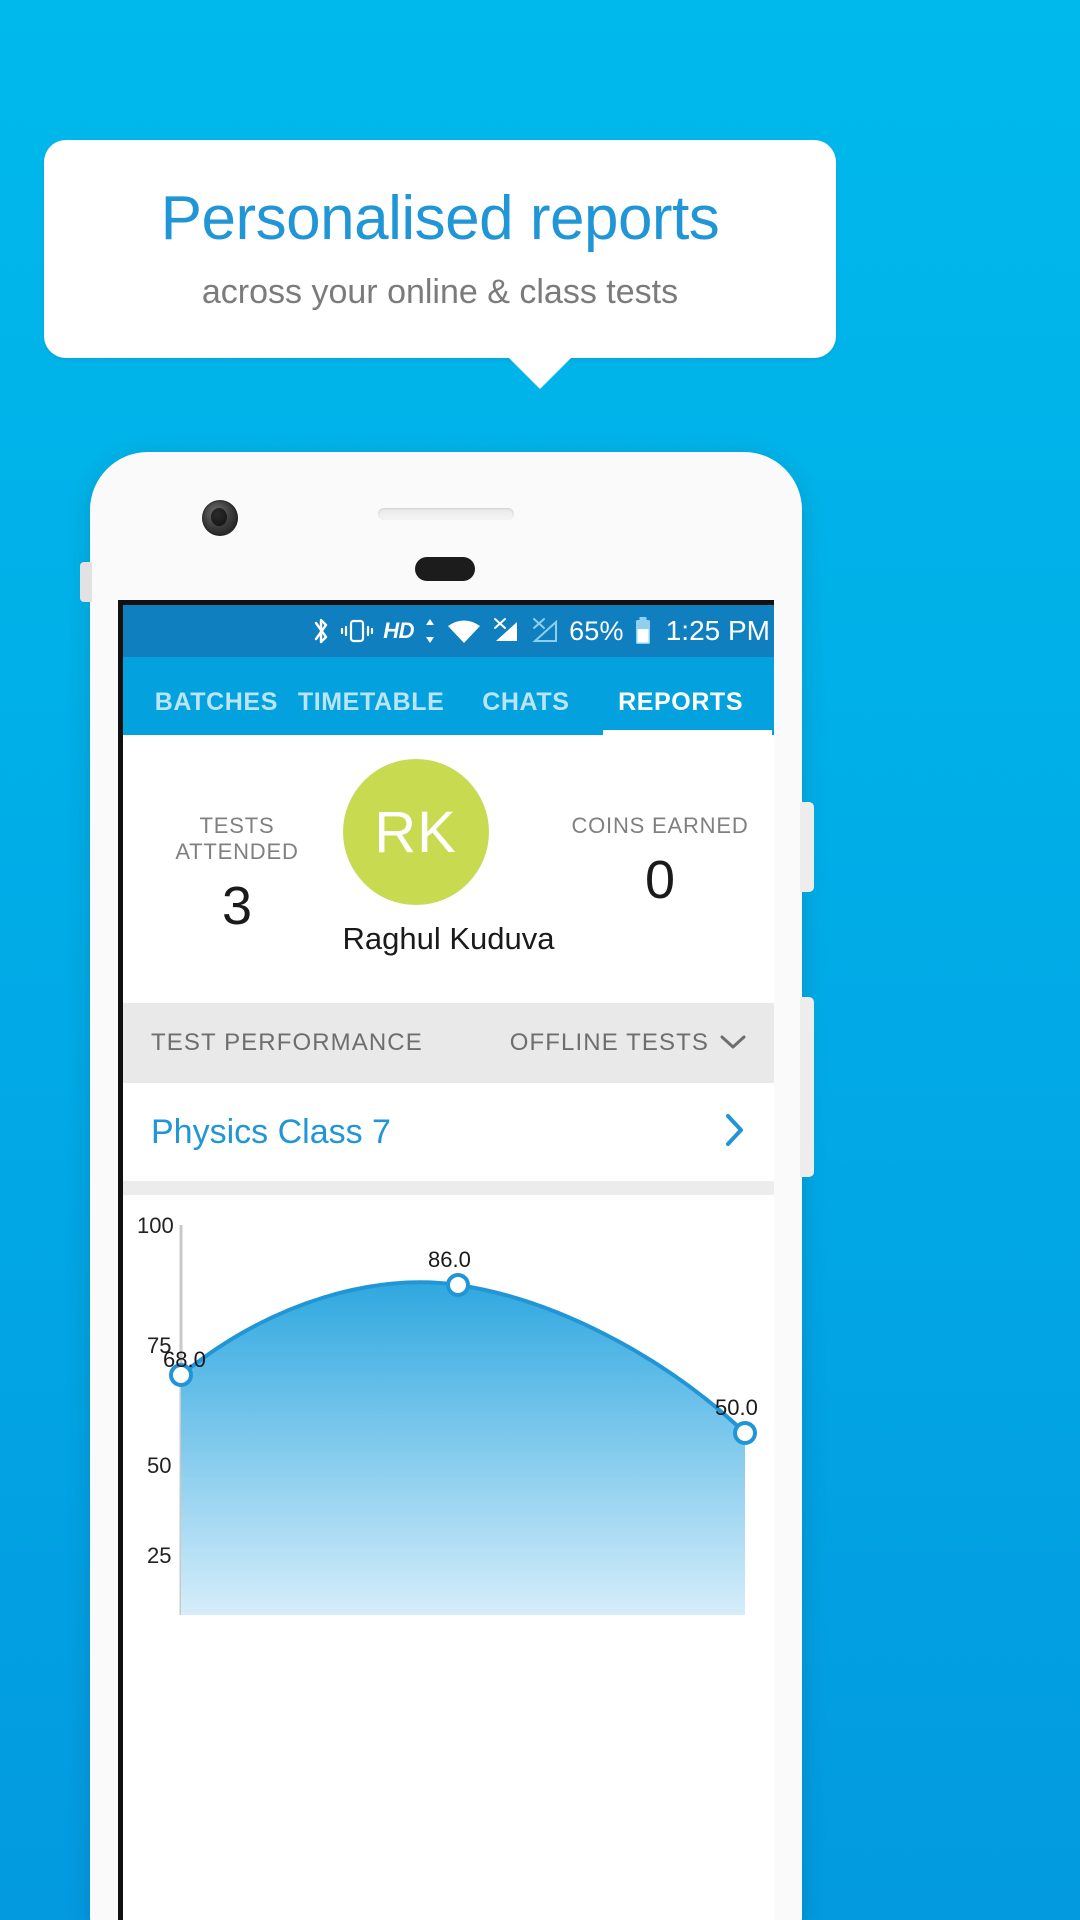 The image size is (1080, 1920). Describe the element at coordinates (357, 631) in the screenshot. I see `vibrate-icon` at that location.